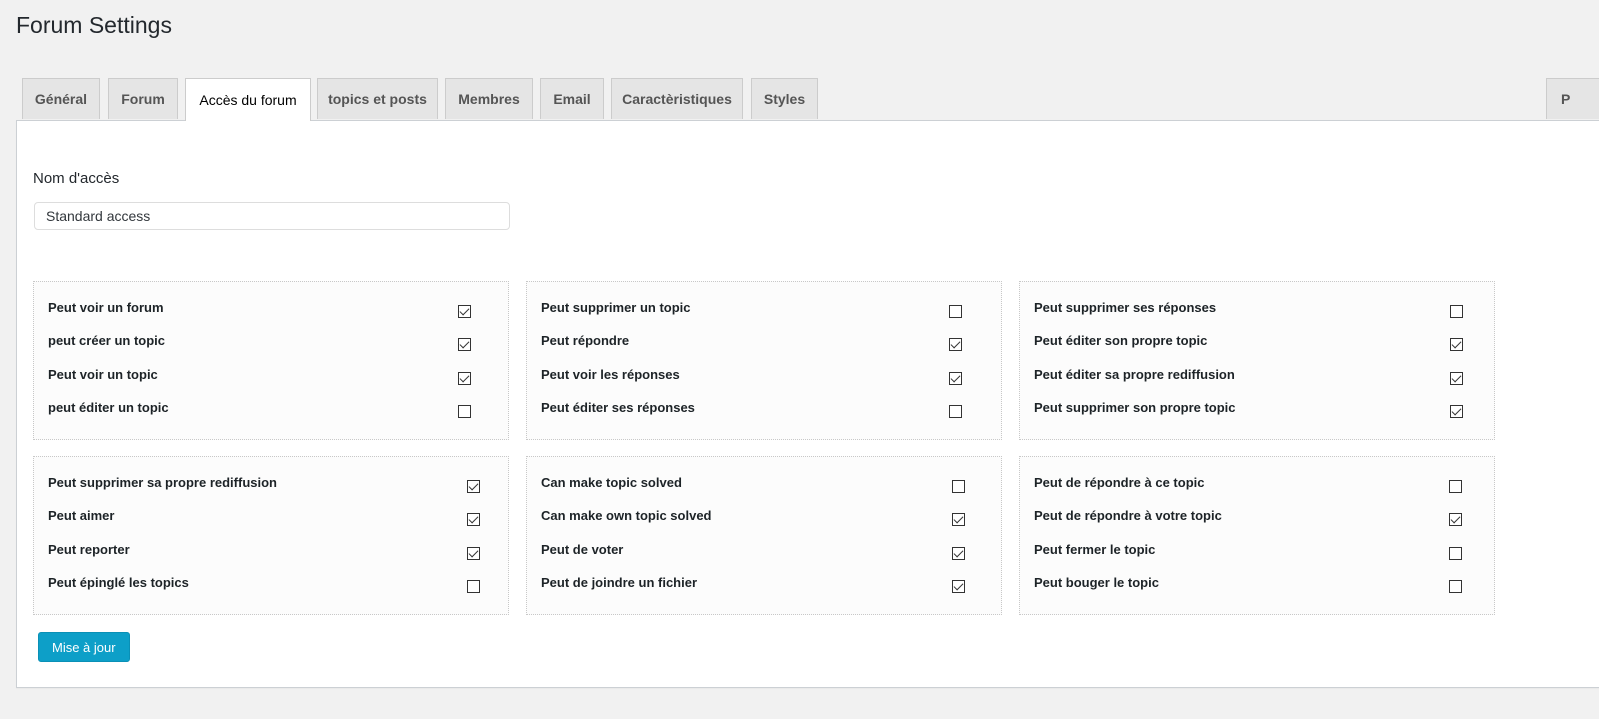 Image resolution: width=1599 pixels, height=719 pixels. I want to click on tab-topics-posts: topics et posts, so click(377, 98).